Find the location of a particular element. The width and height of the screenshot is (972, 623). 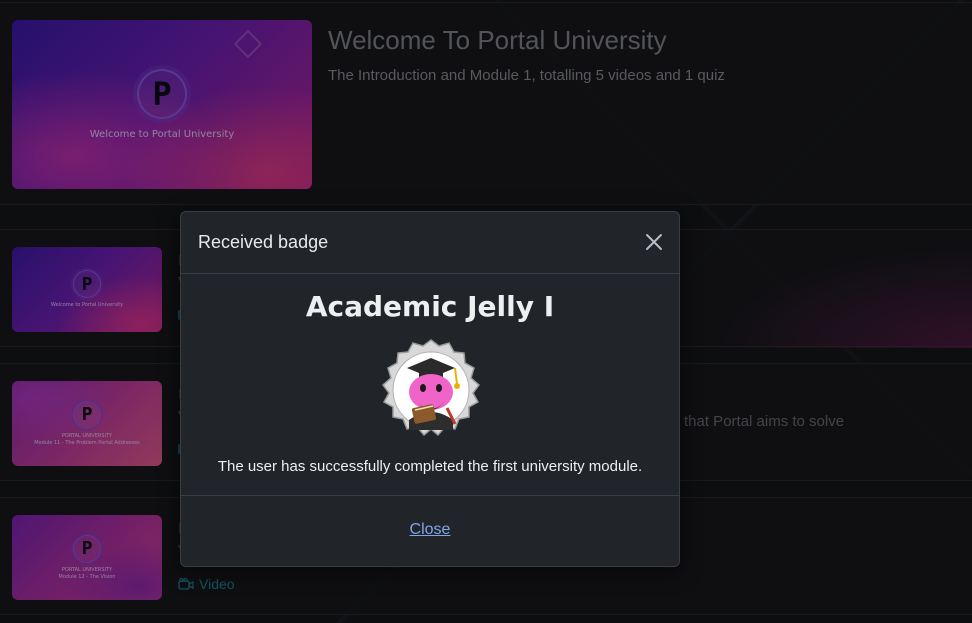

academic-jelly-badge-icon is located at coordinates (431, 388).